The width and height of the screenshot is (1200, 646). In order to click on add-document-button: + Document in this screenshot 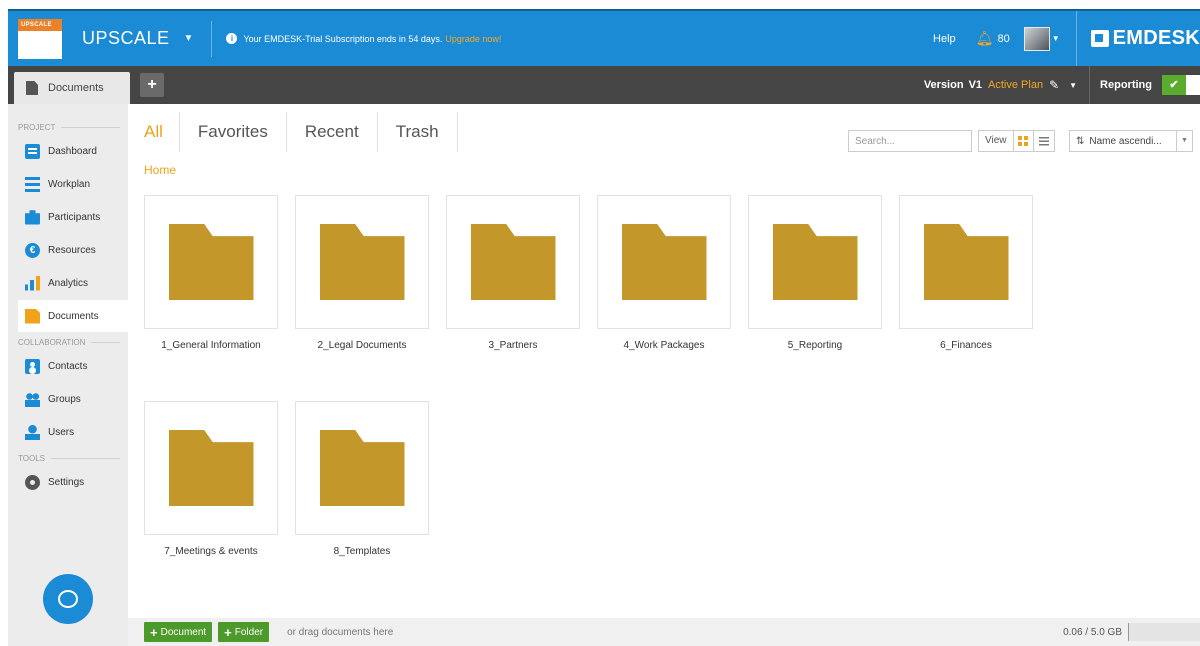, I will do `click(178, 632)`.